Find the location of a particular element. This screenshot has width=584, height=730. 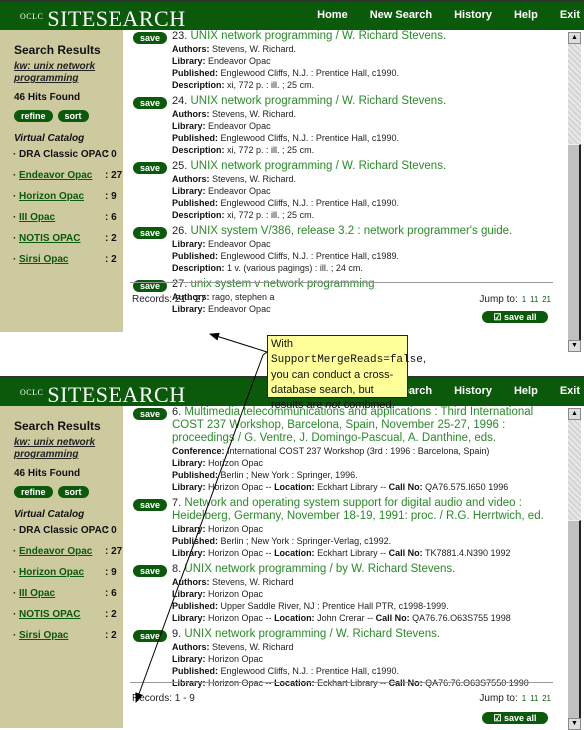

catalog-item: · DRA Classic OPAC: 0 is located at coordinates (68, 159).